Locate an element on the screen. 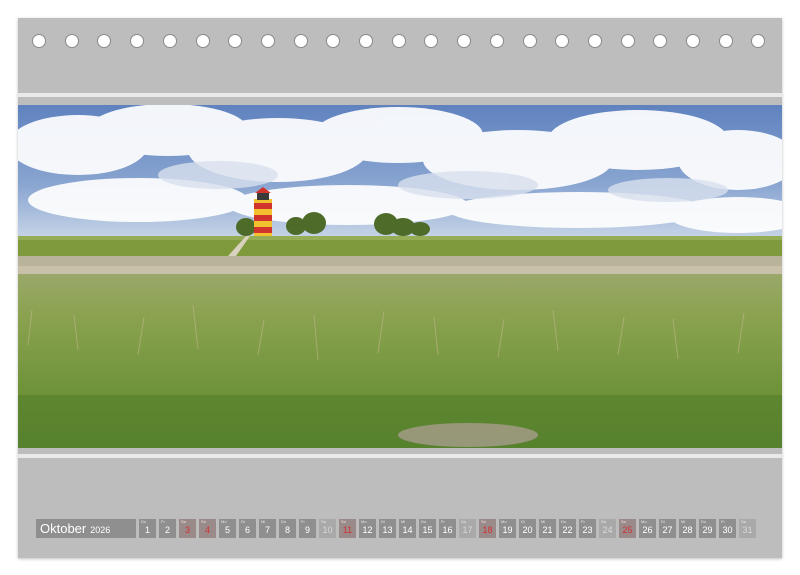 This screenshot has height=575, width=800. day-cell: Di 13 is located at coordinates (387, 528).